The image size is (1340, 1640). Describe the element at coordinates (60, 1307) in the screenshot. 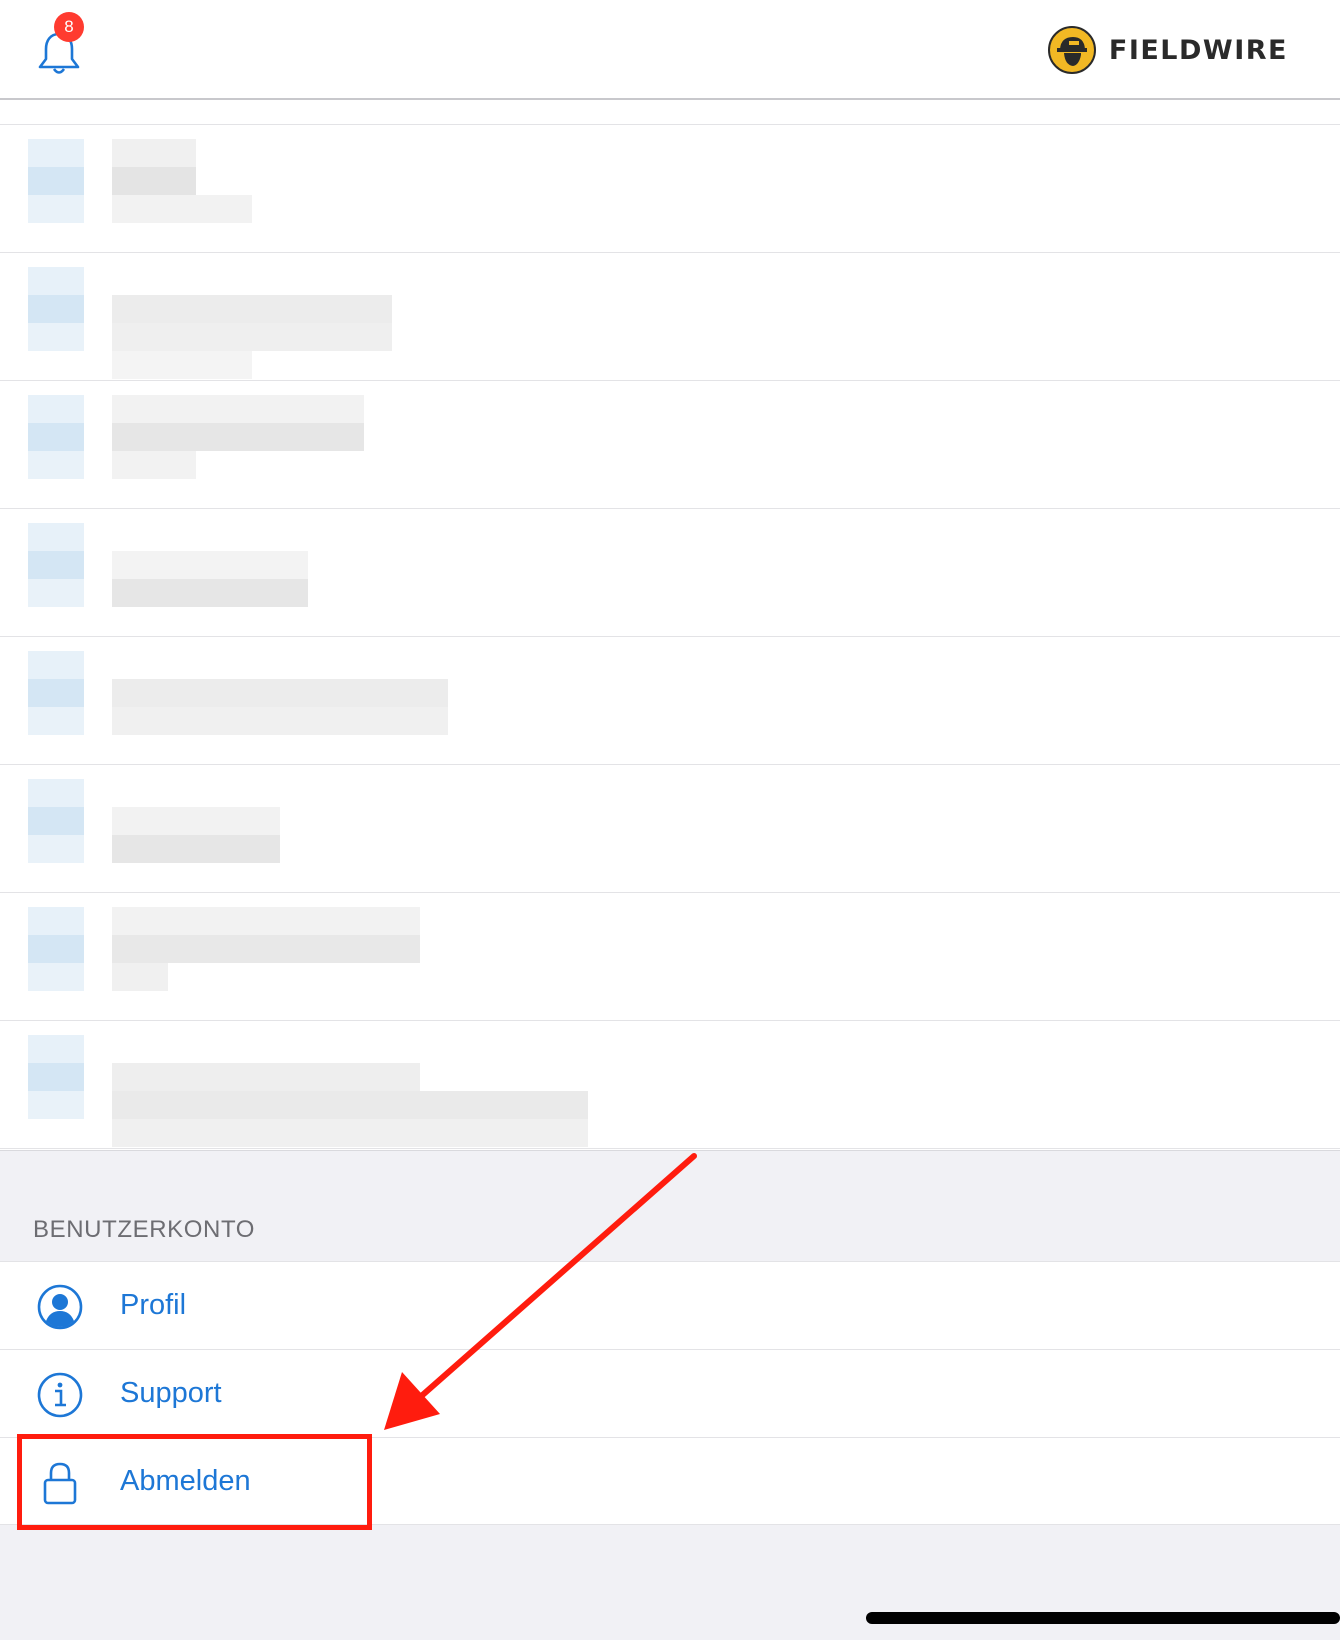

I see `user-circle-icon` at that location.